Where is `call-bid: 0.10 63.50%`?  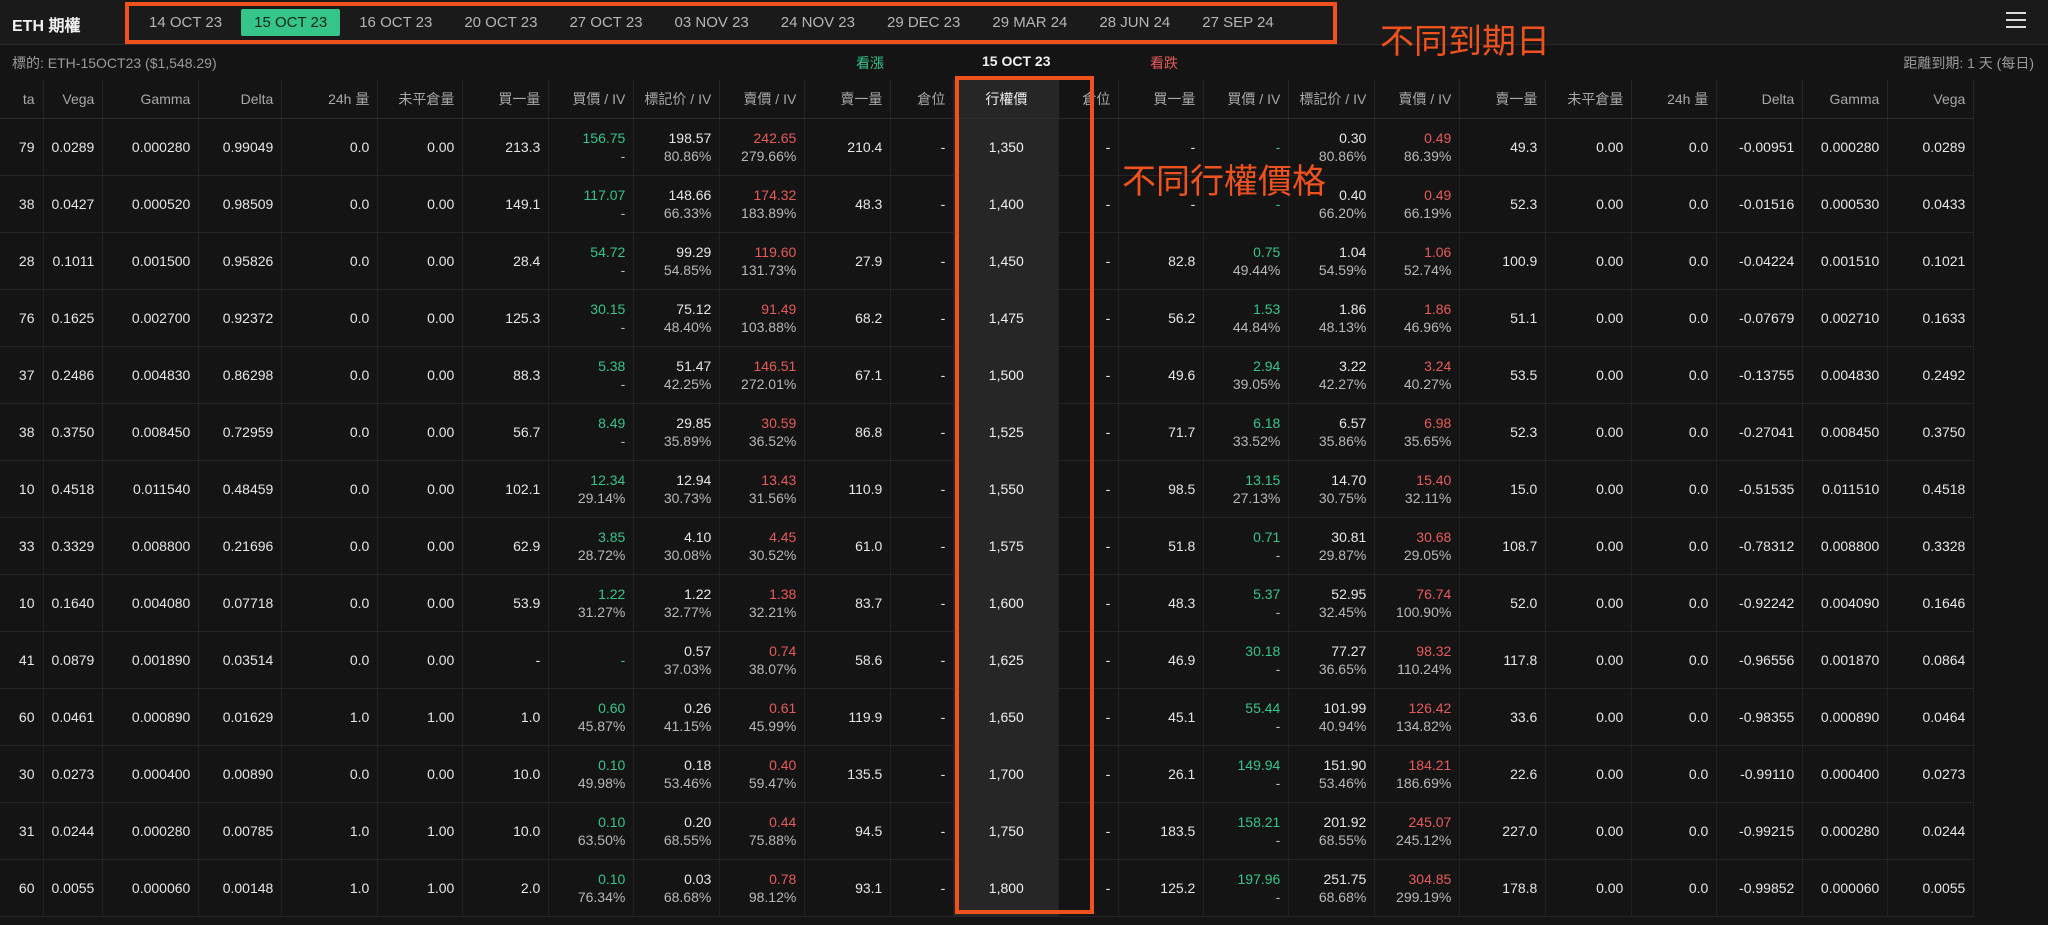 call-bid: 0.10 63.50% is located at coordinates (591, 831).